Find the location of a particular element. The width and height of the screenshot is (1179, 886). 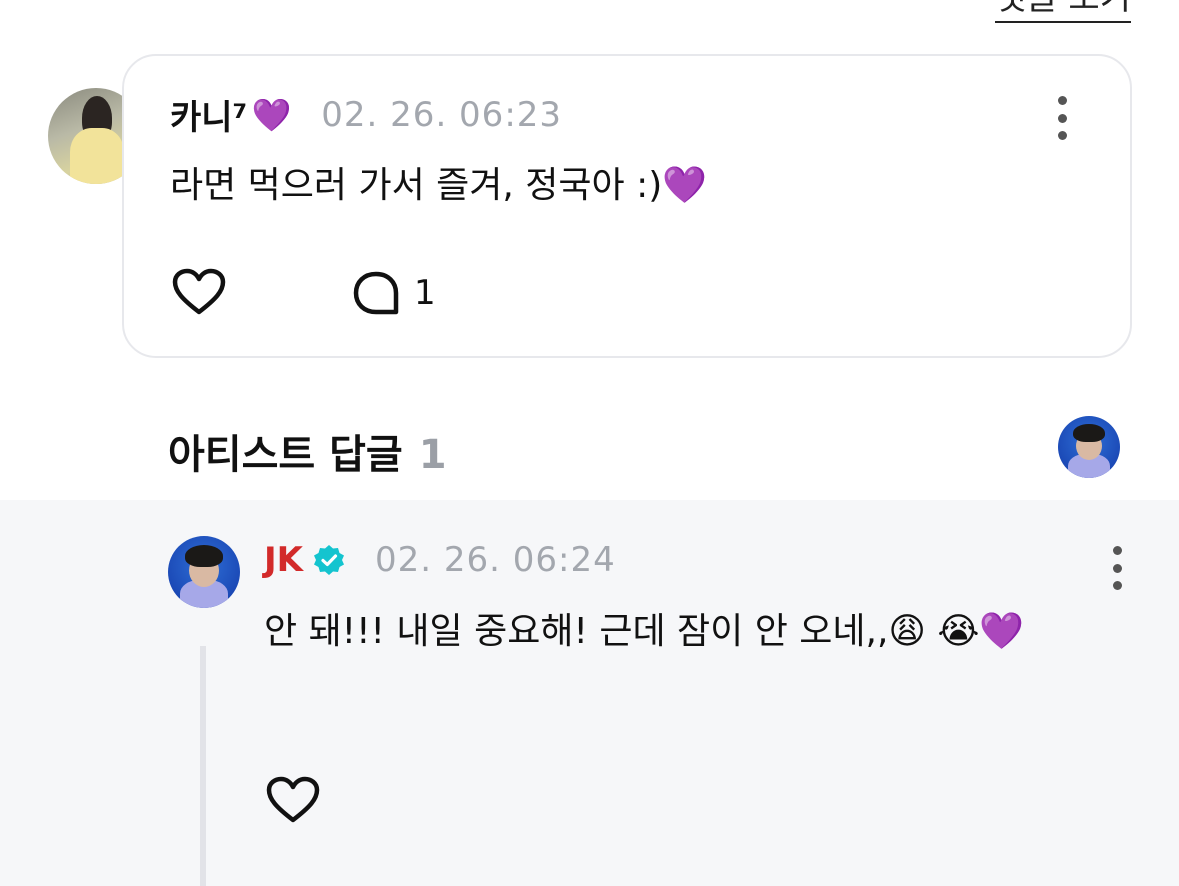

artist-avatar-small is located at coordinates (1089, 447).